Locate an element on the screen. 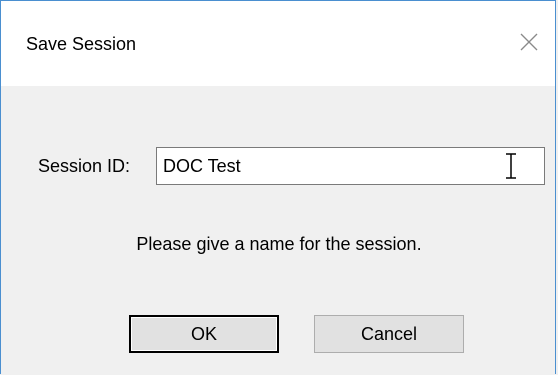 The height and width of the screenshot is (375, 558). session-id-label: Session ID: is located at coordinates (84, 166).